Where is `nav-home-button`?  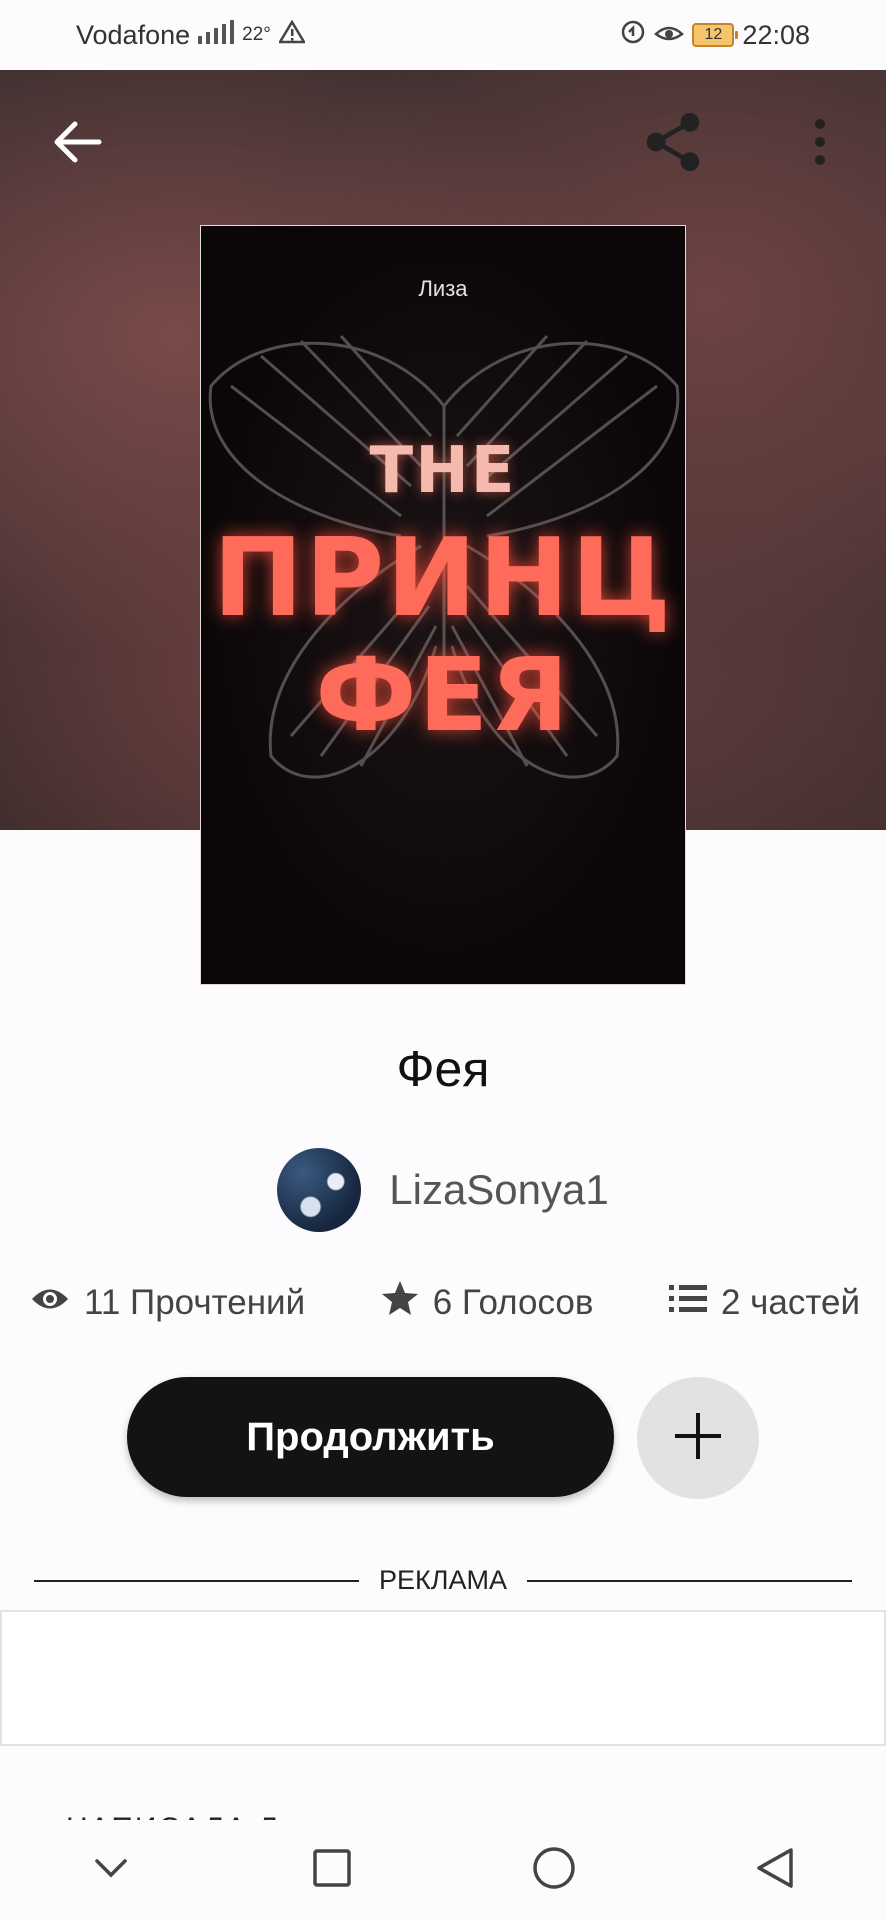 nav-home-button is located at coordinates (554, 1870).